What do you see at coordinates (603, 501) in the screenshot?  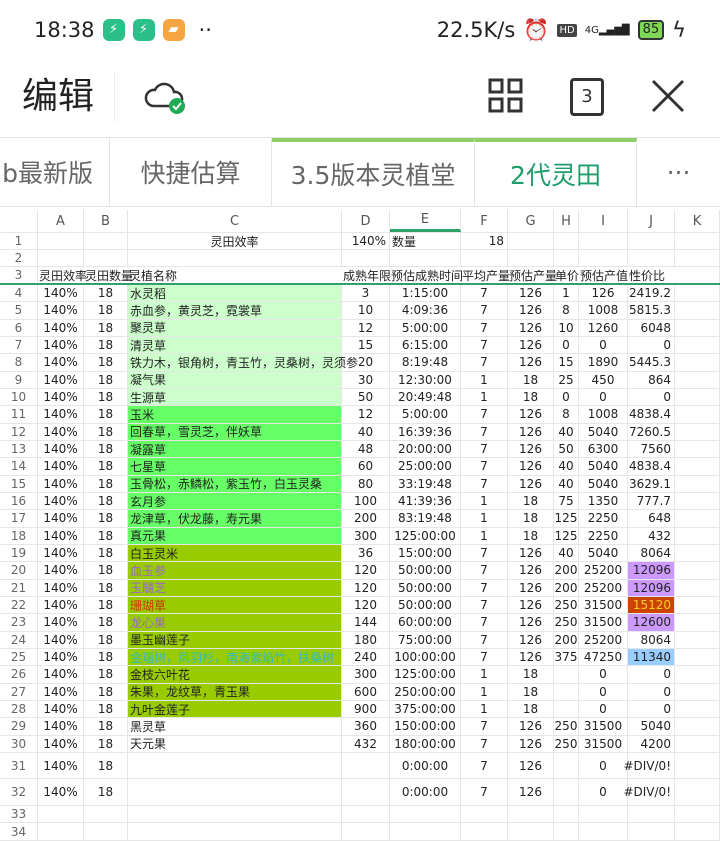 I see `est-value-cell: 1350` at bounding box center [603, 501].